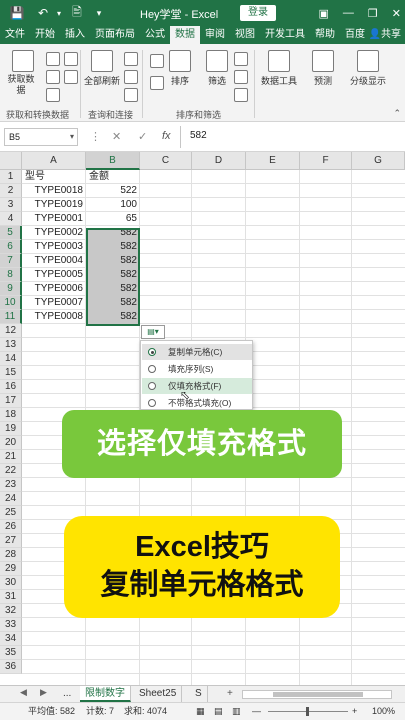  Describe the element at coordinates (11, 387) in the screenshot. I see `row-header: 16` at that location.